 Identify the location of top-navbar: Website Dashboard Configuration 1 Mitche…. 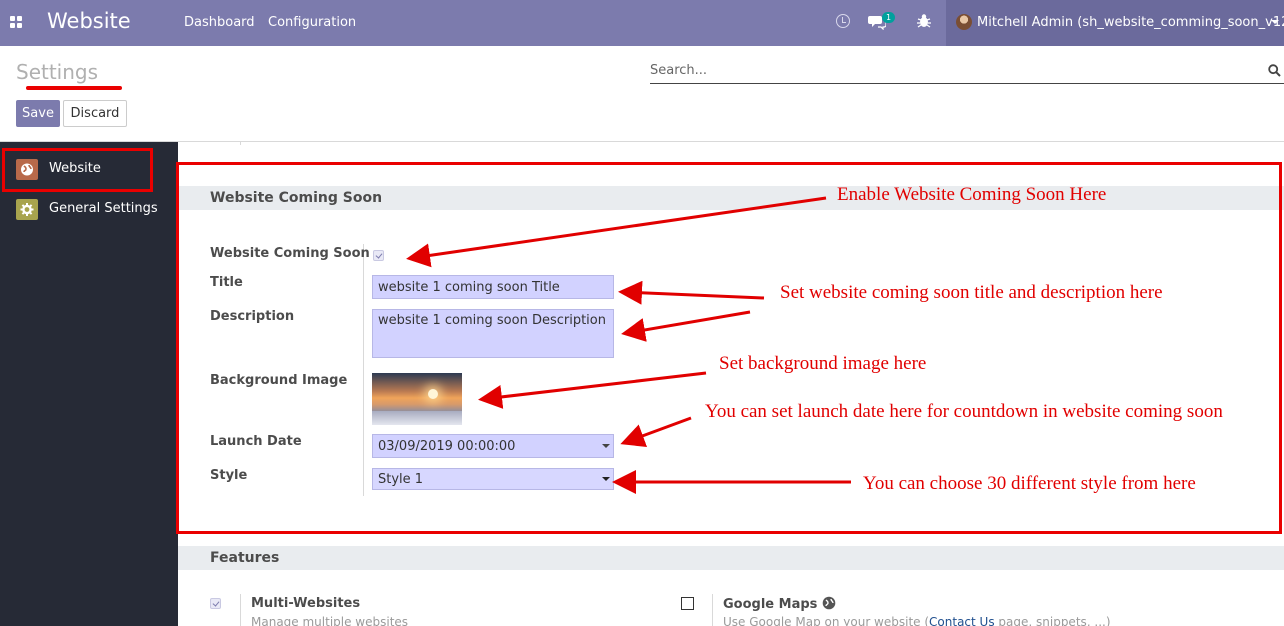
(642, 23).